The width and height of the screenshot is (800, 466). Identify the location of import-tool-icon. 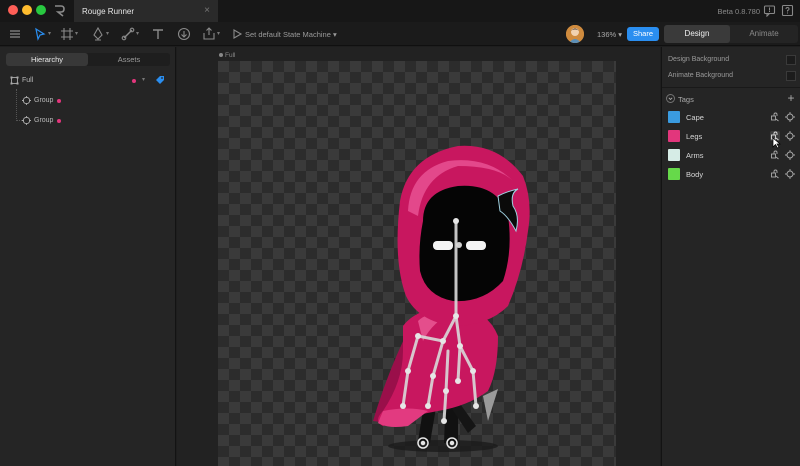
(184, 34).